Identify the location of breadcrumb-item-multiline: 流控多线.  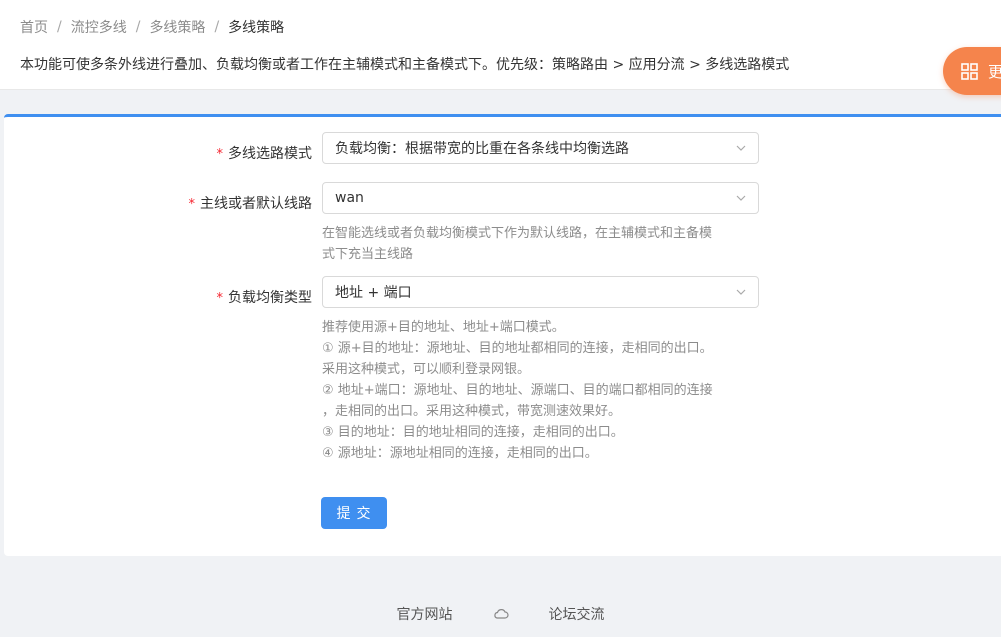
(99, 27).